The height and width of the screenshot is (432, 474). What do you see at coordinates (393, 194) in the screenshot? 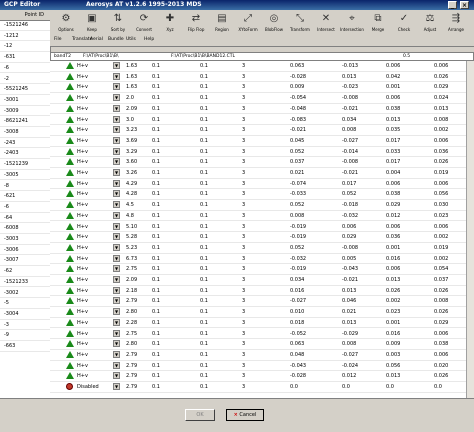
I see `cell-c7: 0.038` at bounding box center [393, 194].